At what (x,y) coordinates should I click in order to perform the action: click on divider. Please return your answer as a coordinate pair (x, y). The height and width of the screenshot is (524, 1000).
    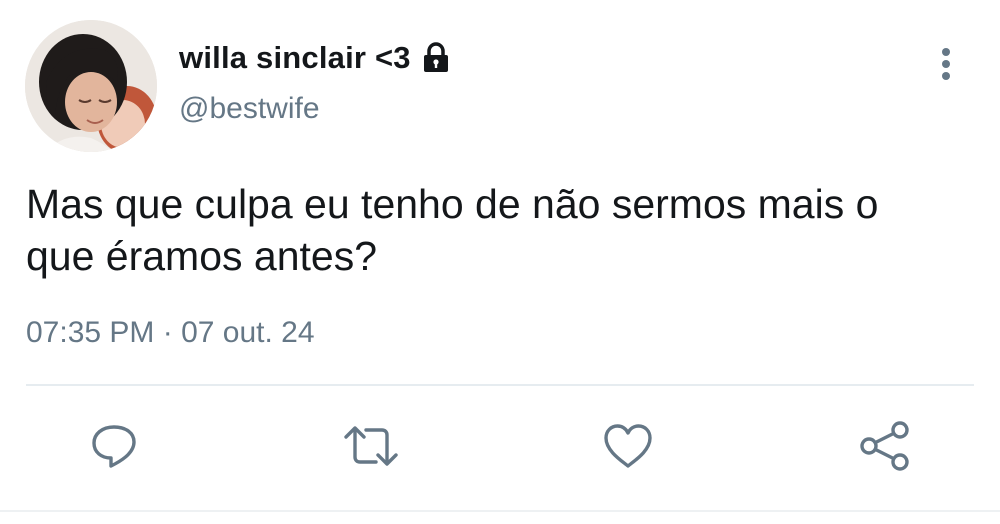
    Looking at the image, I should click on (500, 385).